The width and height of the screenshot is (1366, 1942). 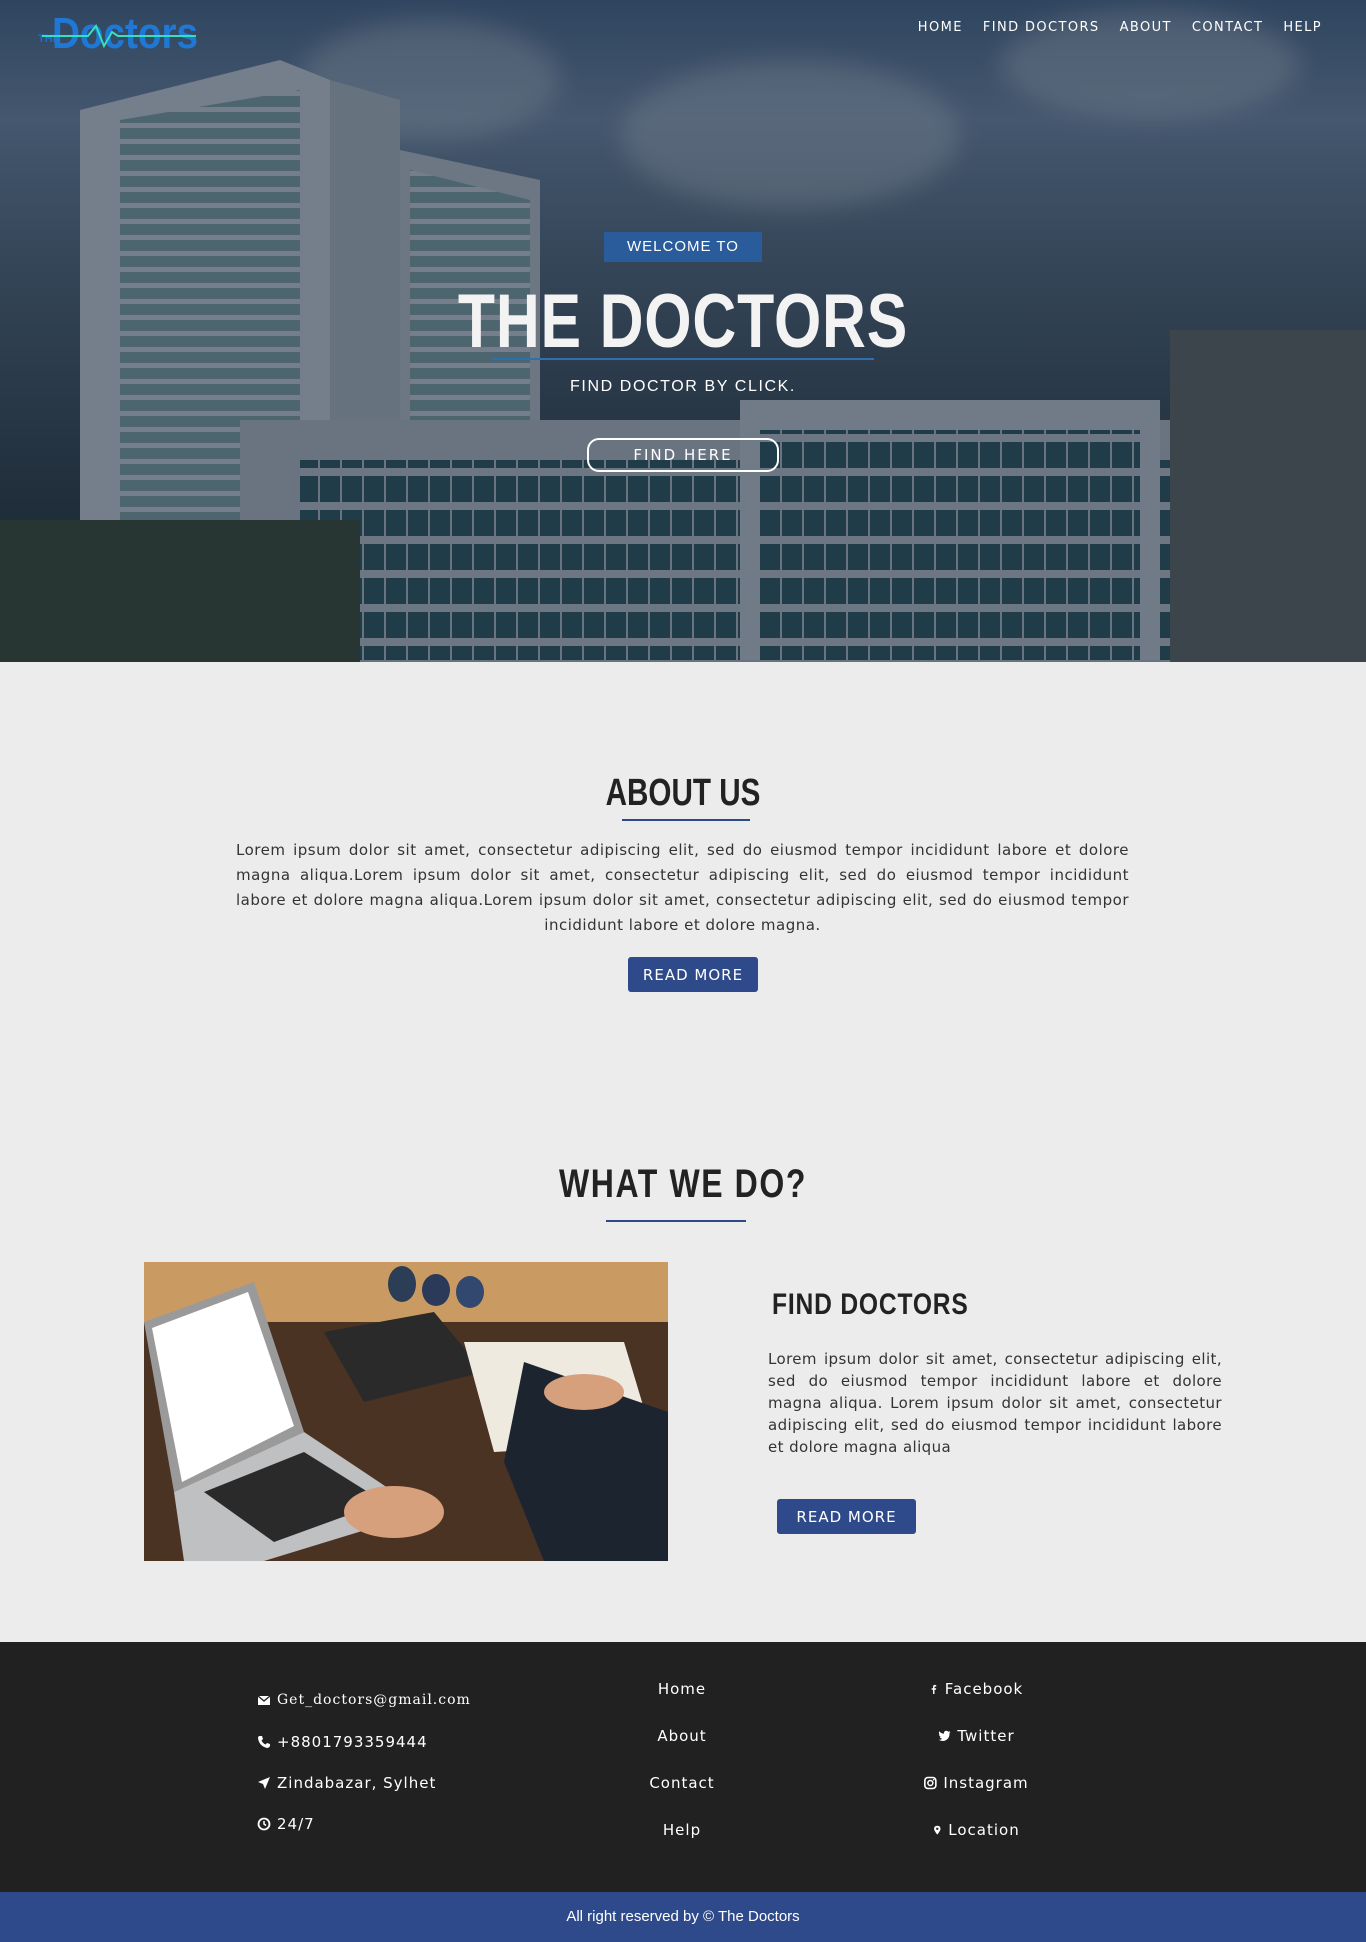 I want to click on twitter-icon, so click(x=944, y=1736).